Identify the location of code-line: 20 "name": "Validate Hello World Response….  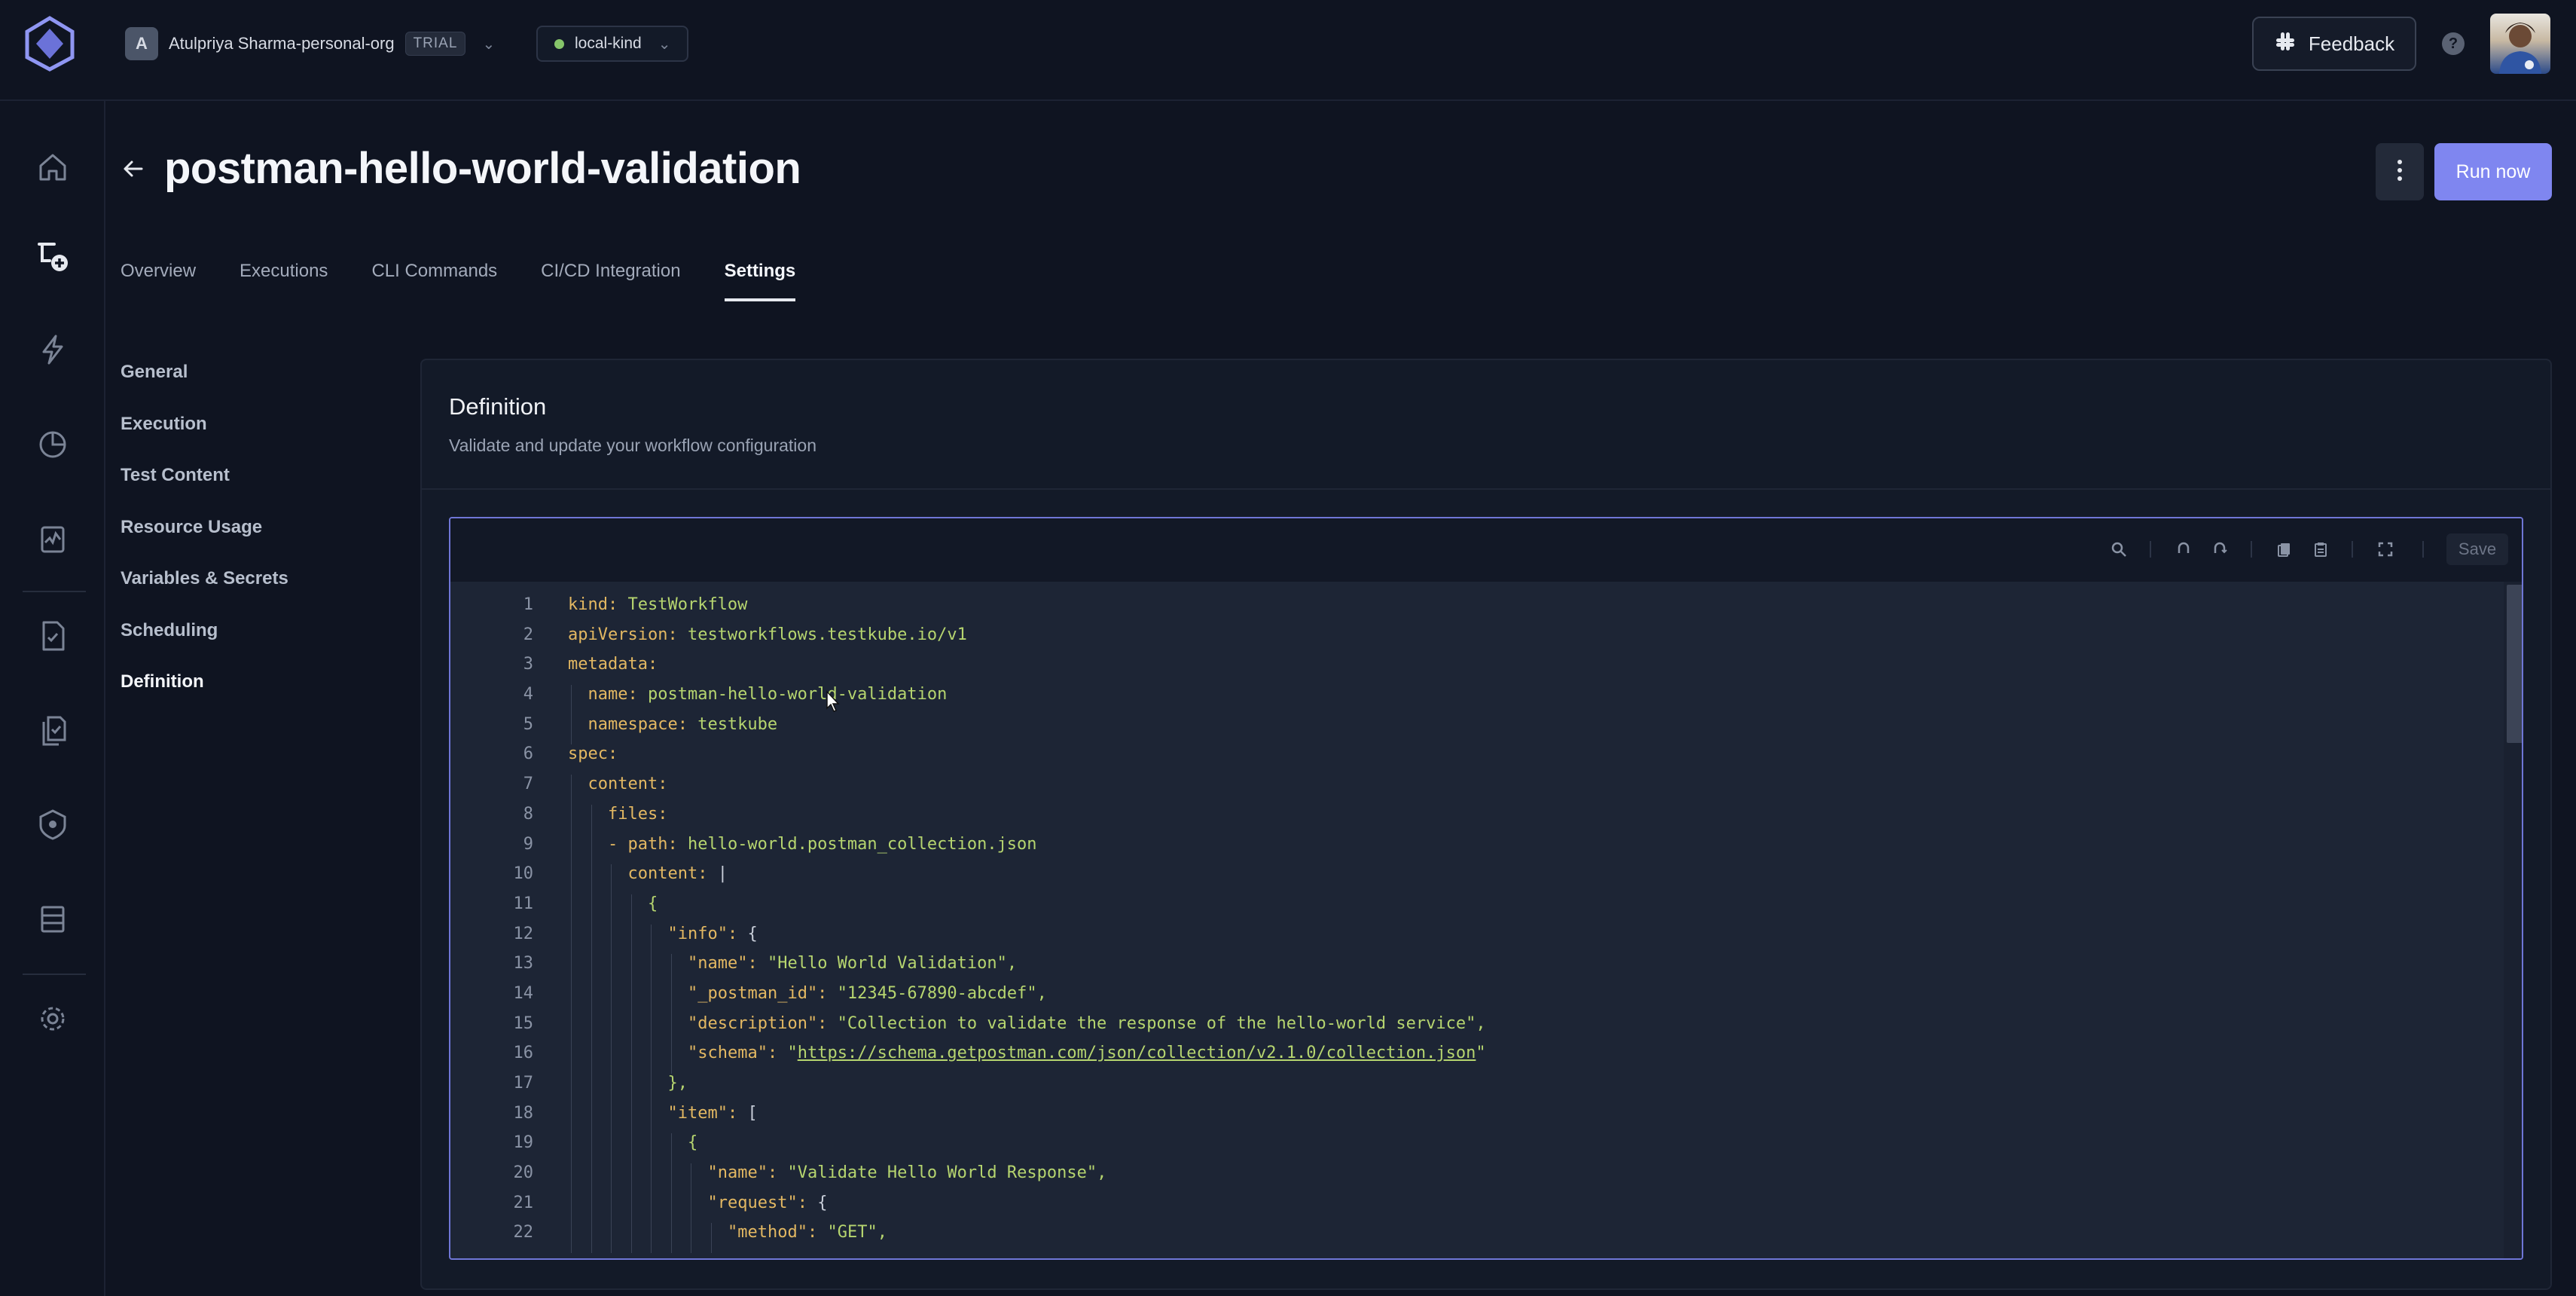
(1486, 1178).